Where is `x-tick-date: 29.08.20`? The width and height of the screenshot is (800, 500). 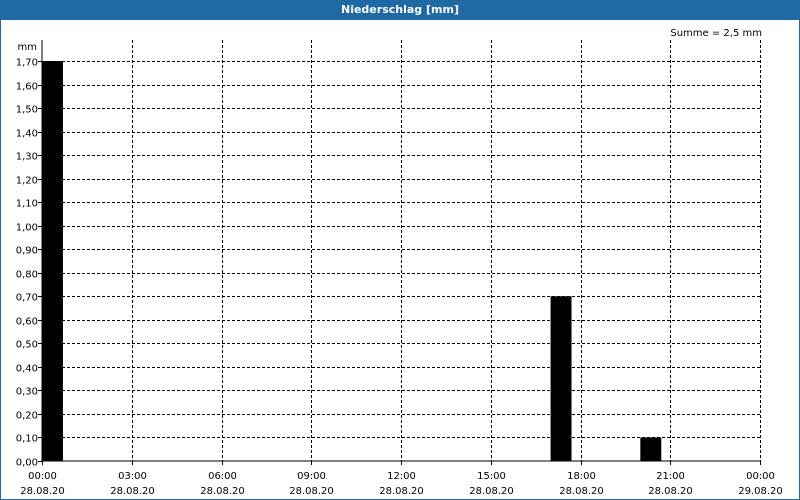
x-tick-date: 29.08.20 is located at coordinates (760, 491).